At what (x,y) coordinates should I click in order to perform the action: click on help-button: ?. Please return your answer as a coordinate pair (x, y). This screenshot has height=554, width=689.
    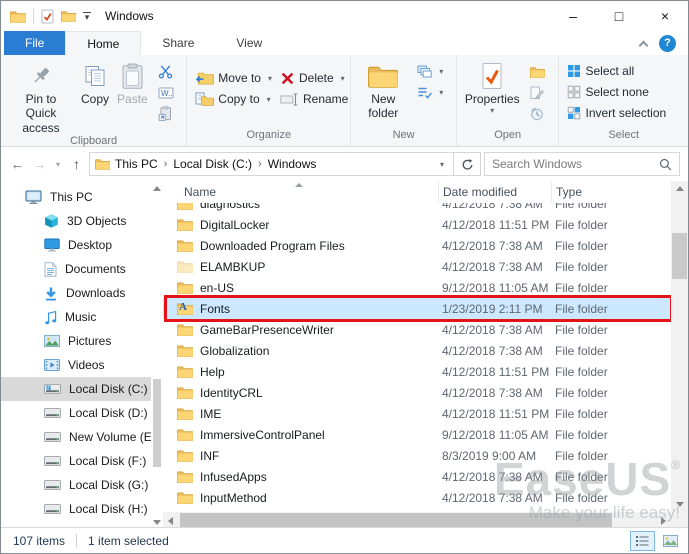
    Looking at the image, I should click on (667, 43).